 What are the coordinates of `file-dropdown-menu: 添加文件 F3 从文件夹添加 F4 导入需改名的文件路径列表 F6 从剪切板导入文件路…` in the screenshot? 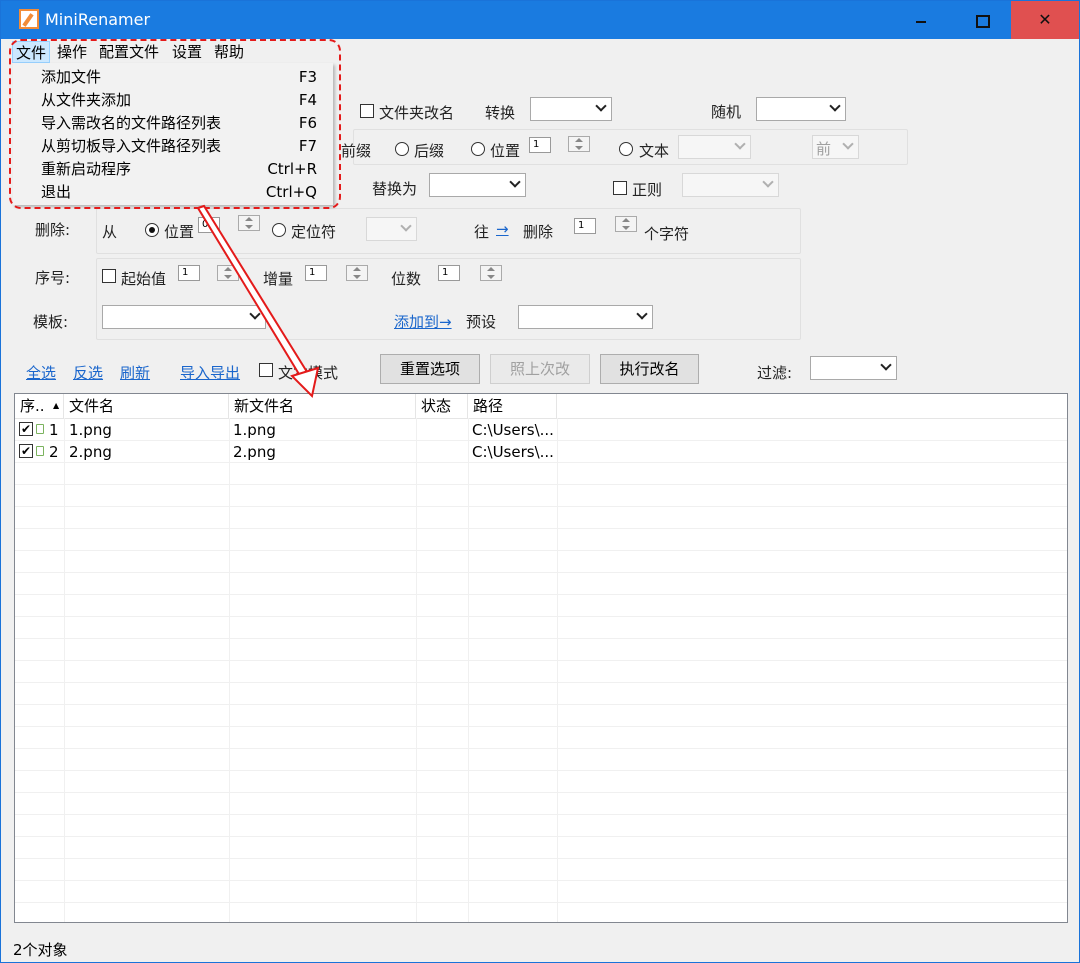 It's located at (173, 134).